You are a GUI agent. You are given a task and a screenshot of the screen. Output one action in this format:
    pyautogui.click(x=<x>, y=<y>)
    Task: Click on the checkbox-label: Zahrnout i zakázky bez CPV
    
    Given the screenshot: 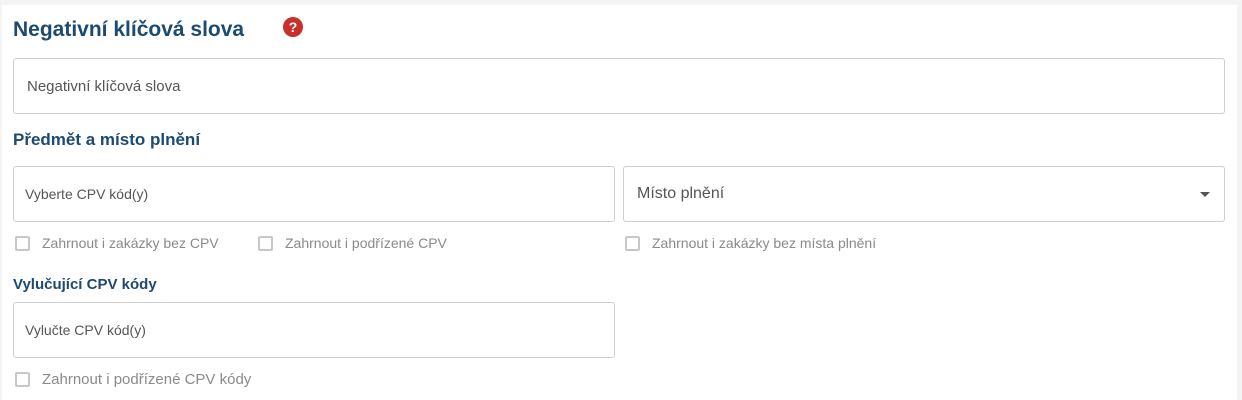 What is the action you would take?
    pyautogui.click(x=130, y=243)
    